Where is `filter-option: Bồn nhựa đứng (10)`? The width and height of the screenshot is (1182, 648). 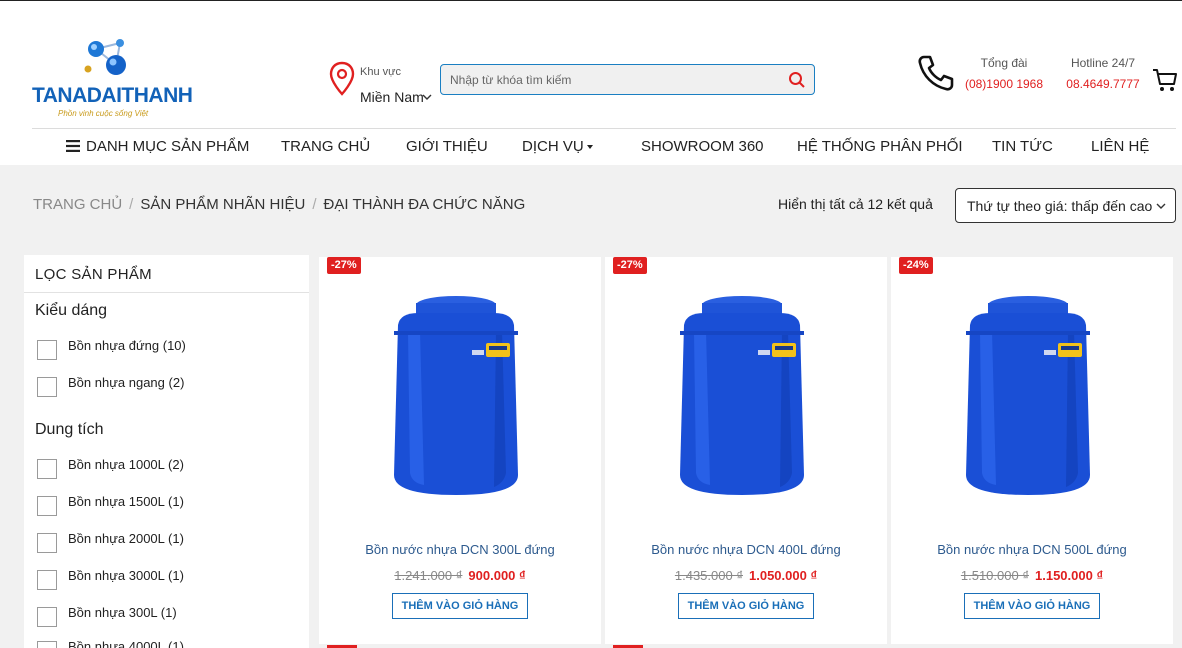 filter-option: Bồn nhựa đứng (10) is located at coordinates (167, 349).